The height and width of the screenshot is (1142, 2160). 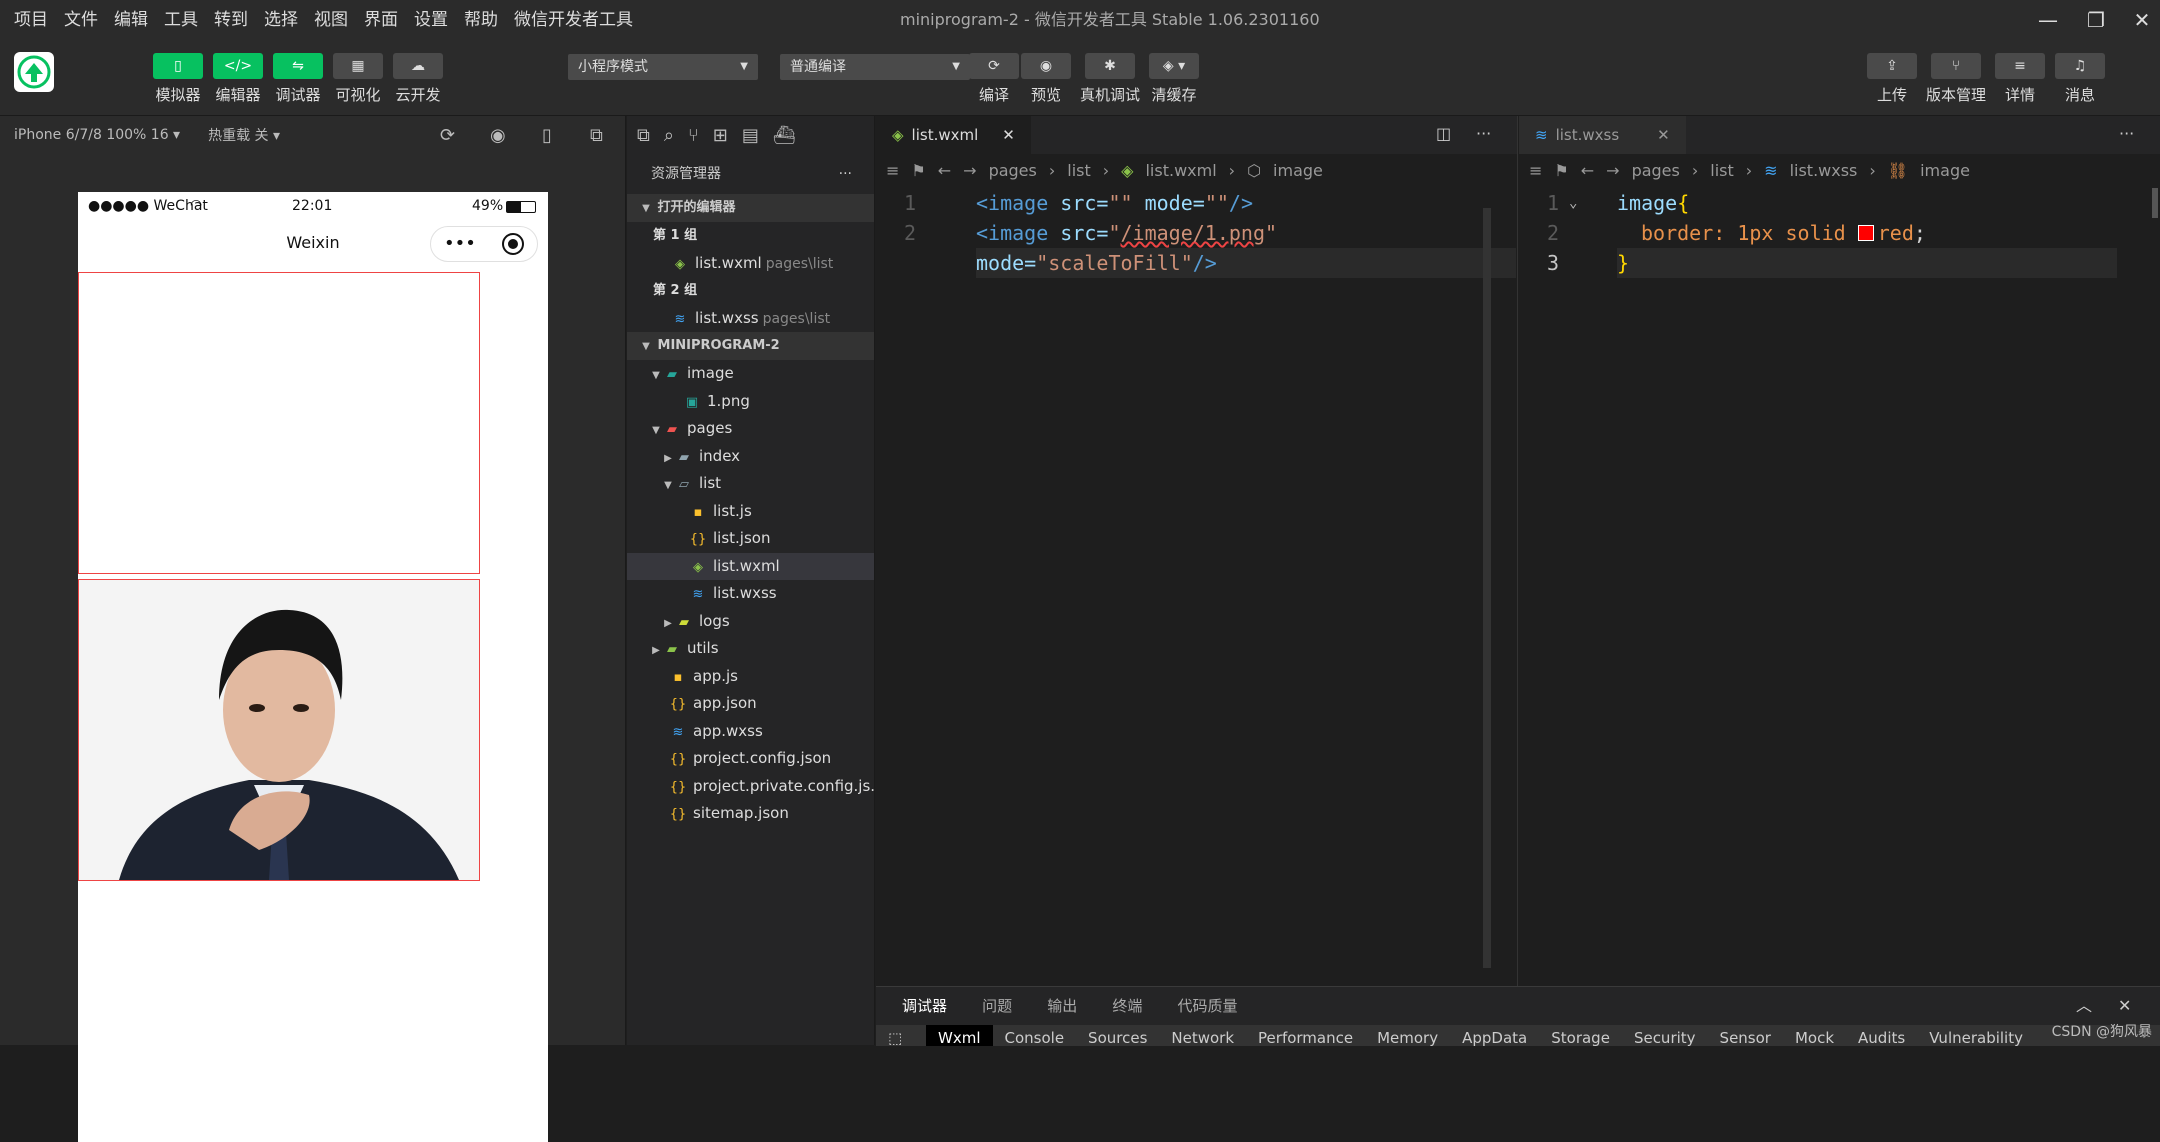 What do you see at coordinates (750, 264) in the screenshot?
I see `open-editor-list-wxml: ◈ list.wxml pages\list` at bounding box center [750, 264].